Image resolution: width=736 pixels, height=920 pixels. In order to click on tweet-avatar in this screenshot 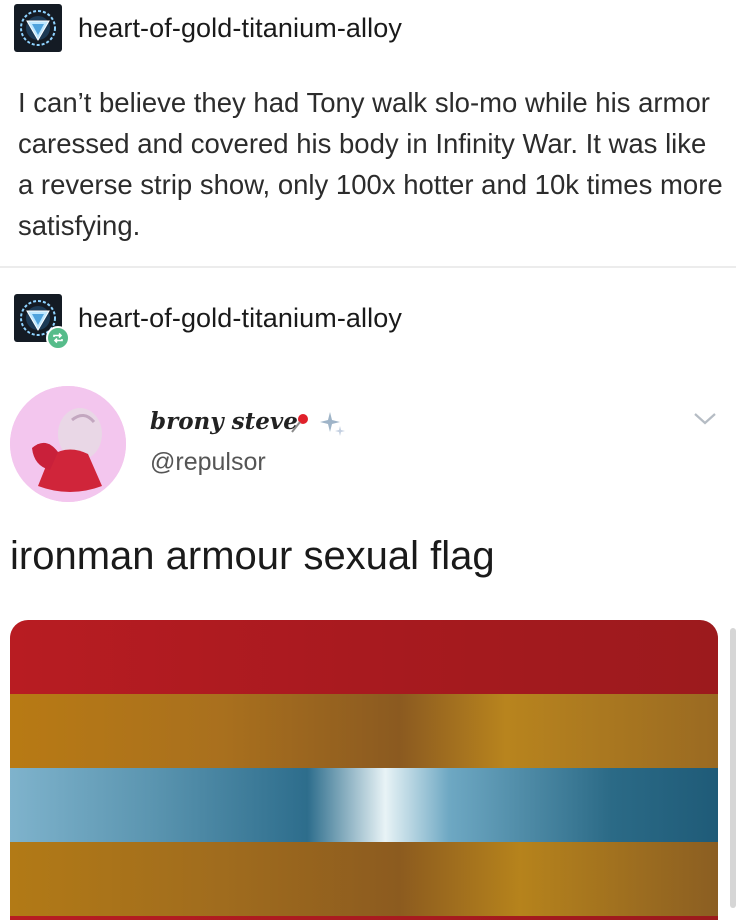, I will do `click(68, 444)`.